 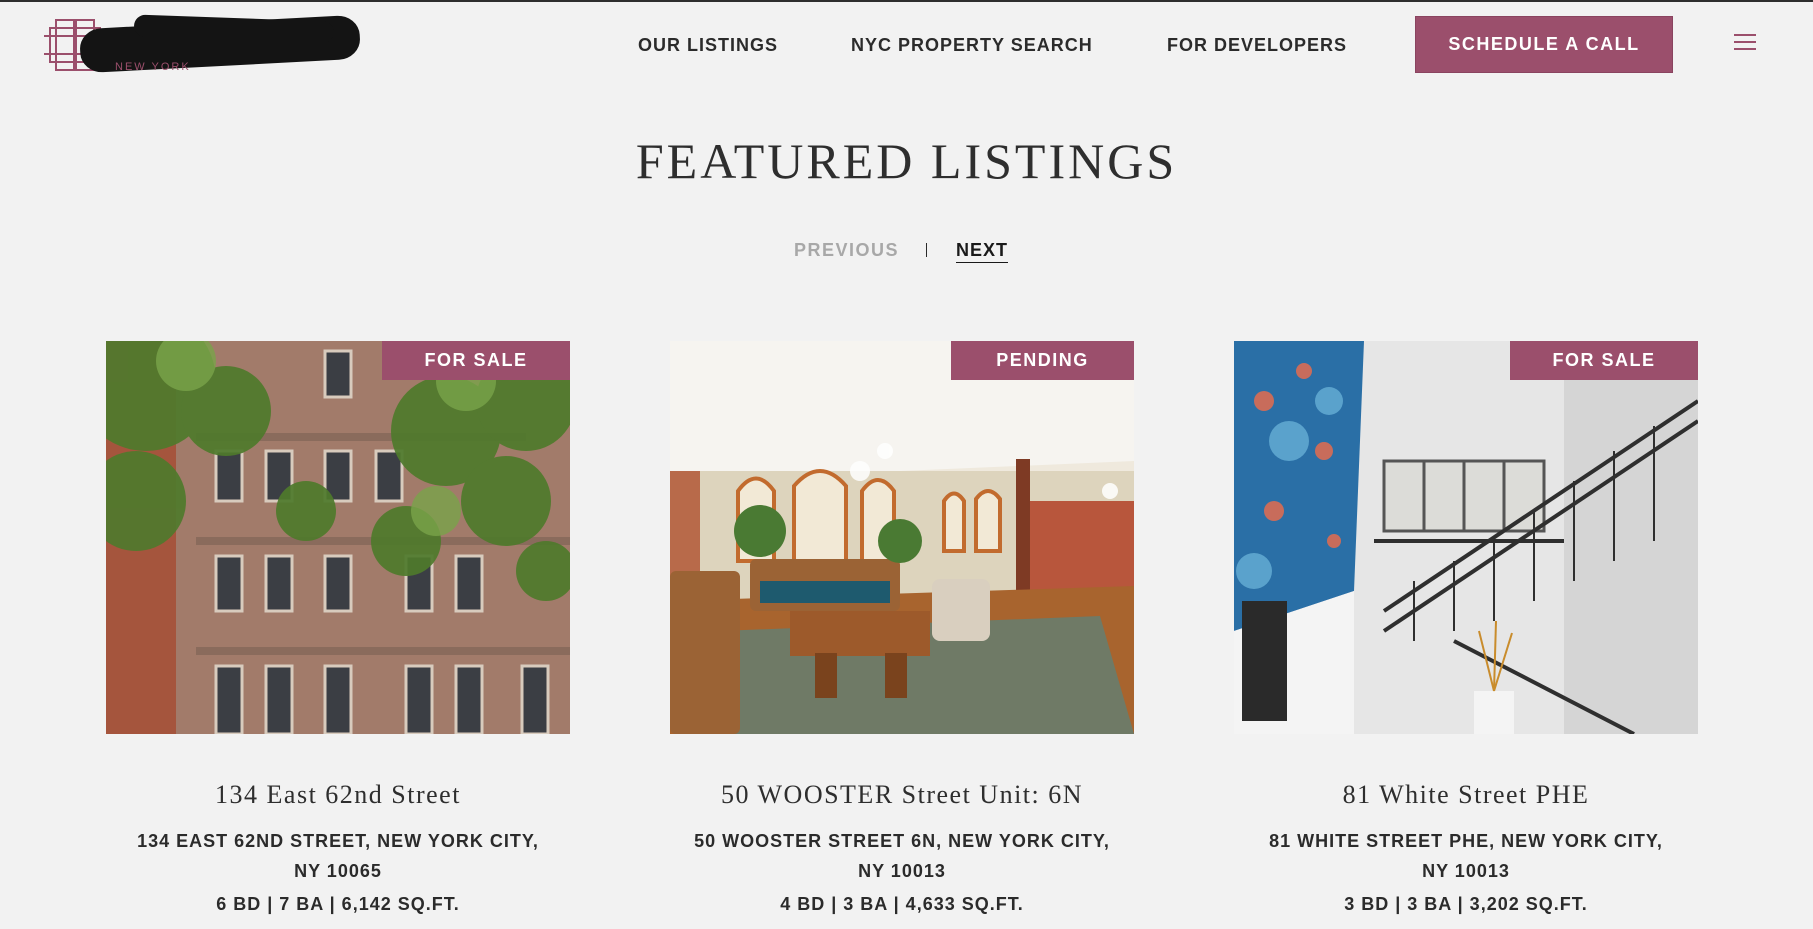 I want to click on atrium-staircase-image, so click(x=1466, y=537).